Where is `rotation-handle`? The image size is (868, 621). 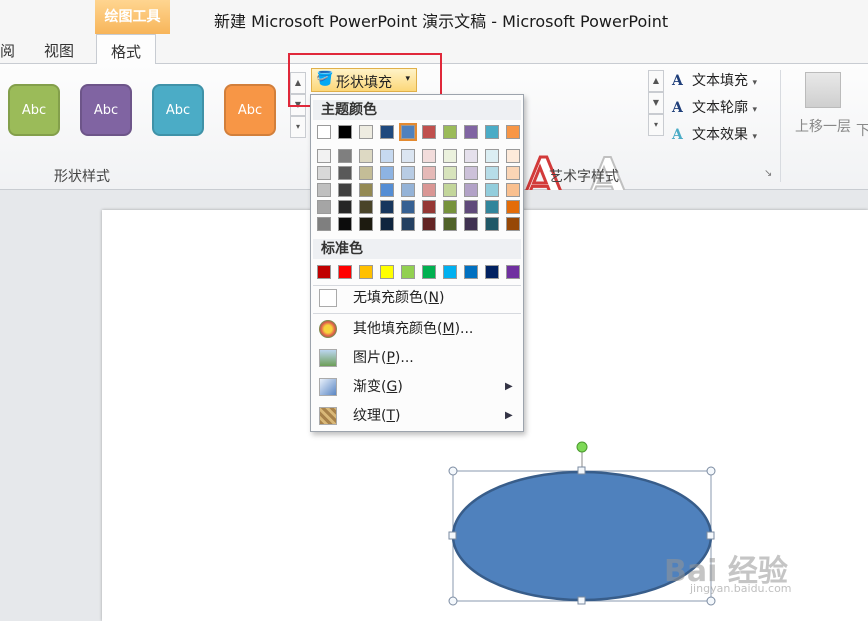 rotation-handle is located at coordinates (582, 447).